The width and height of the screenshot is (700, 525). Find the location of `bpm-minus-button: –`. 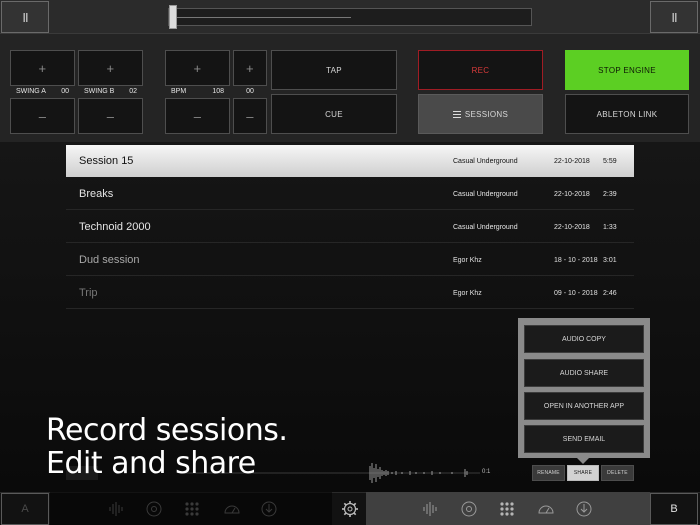

bpm-minus-button: – is located at coordinates (197, 116).